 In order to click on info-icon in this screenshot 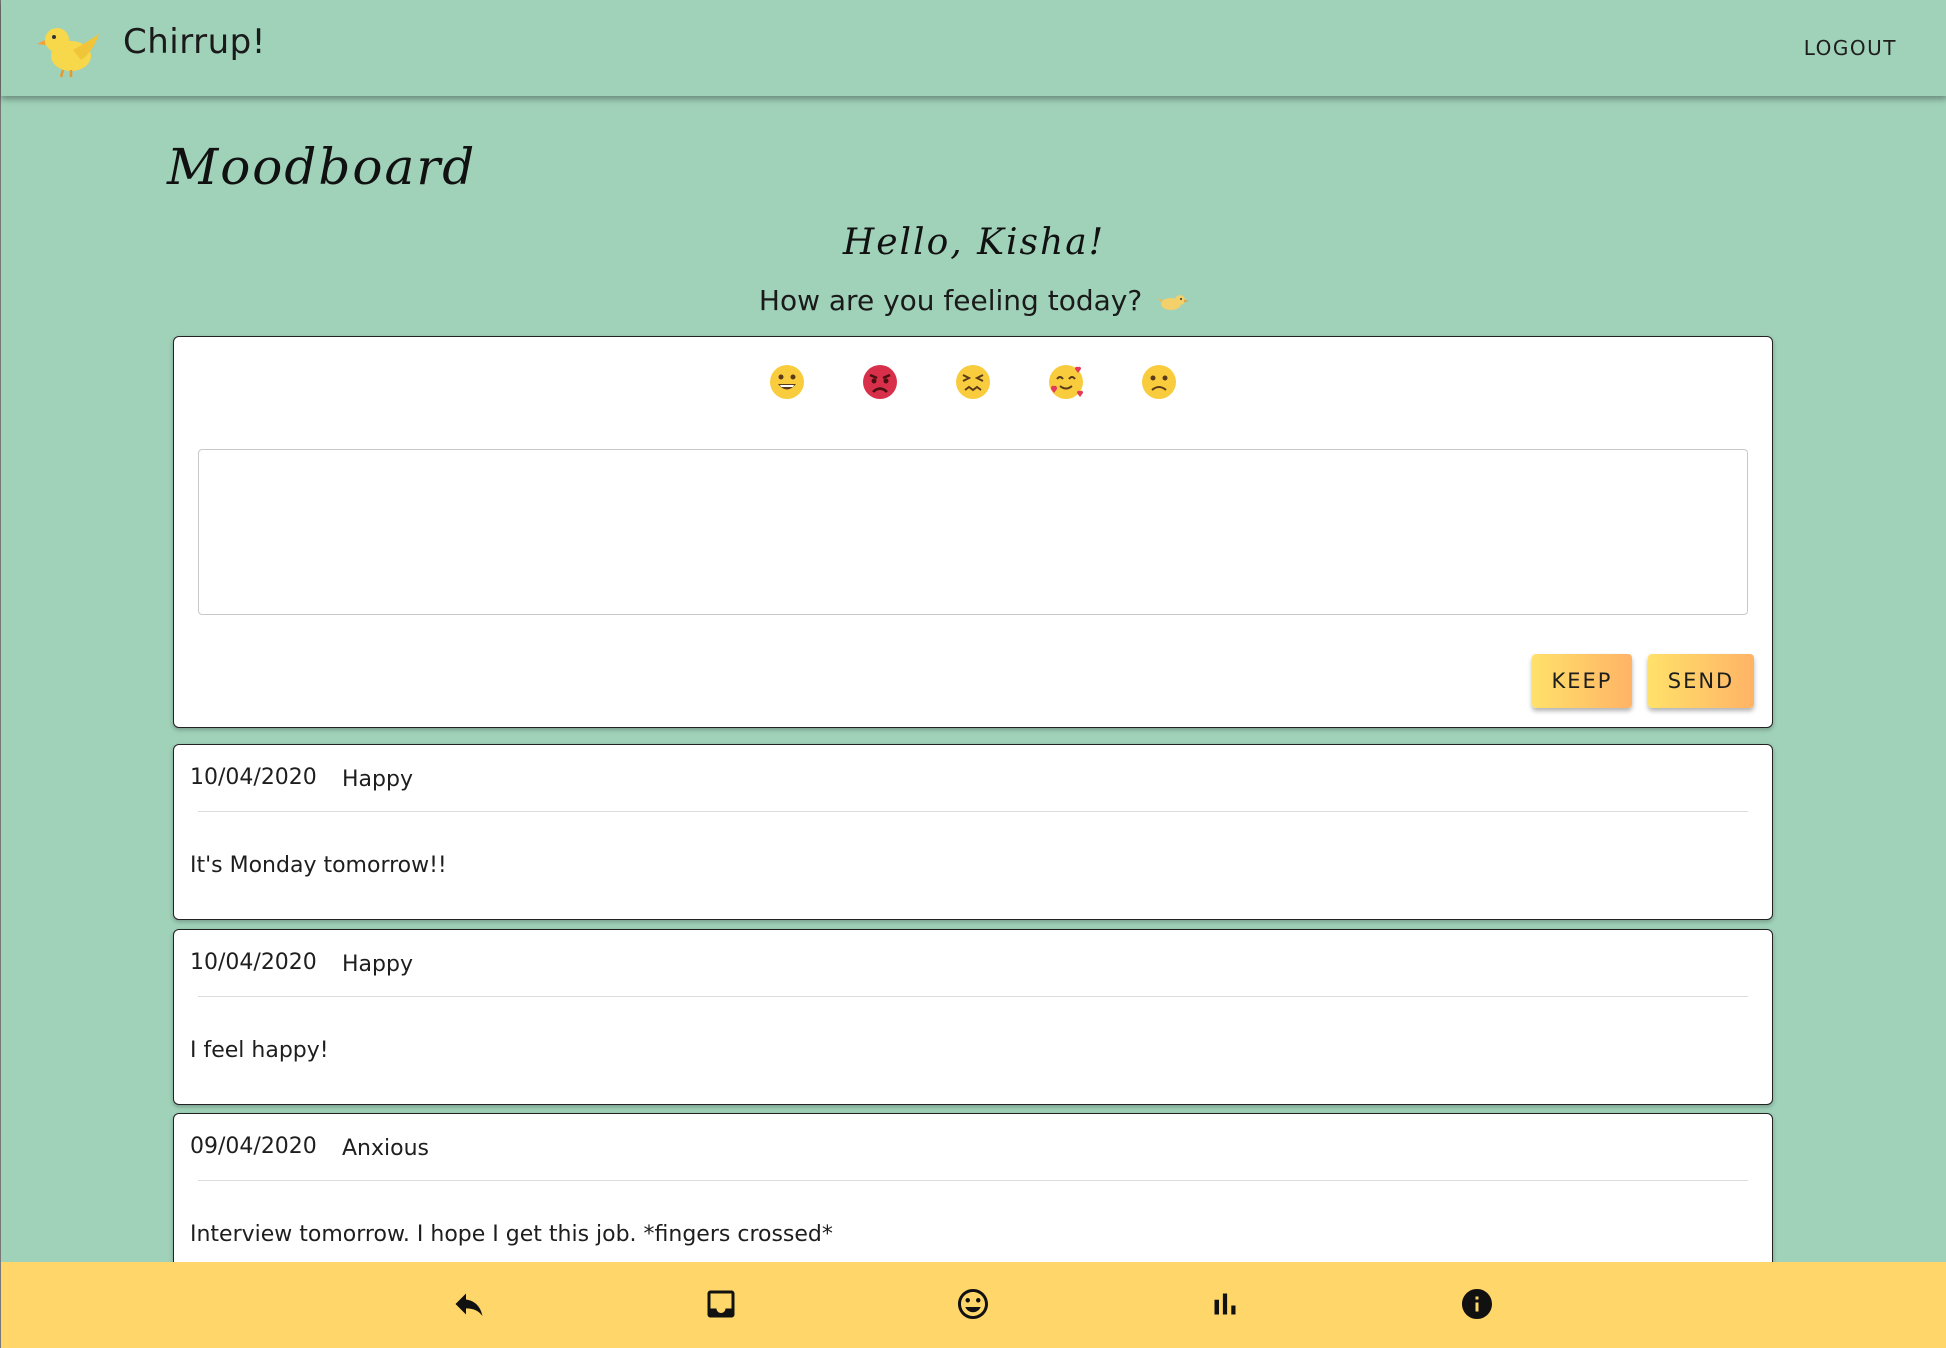, I will do `click(1477, 1304)`.